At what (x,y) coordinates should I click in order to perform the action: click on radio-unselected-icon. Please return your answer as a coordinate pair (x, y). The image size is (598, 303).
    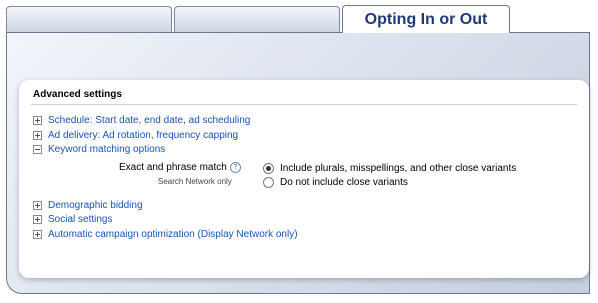
    Looking at the image, I should click on (268, 182).